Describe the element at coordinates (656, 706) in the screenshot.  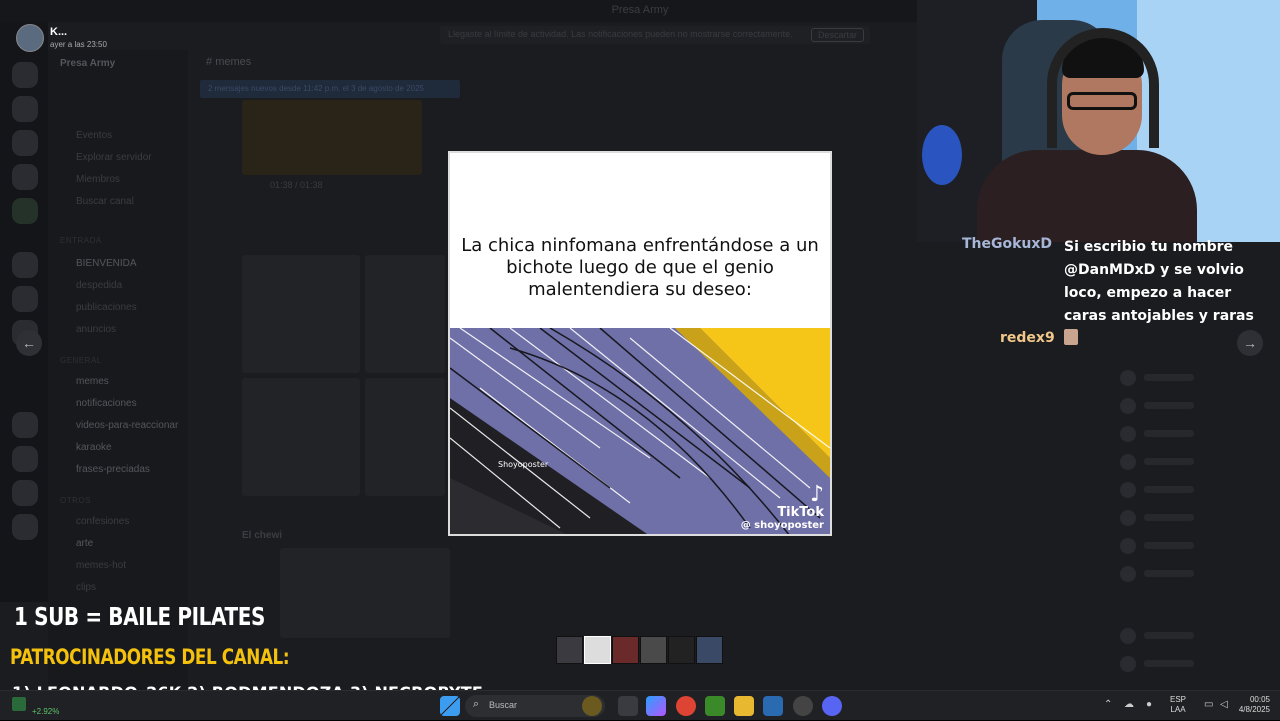
I see `copilot-icon` at that location.